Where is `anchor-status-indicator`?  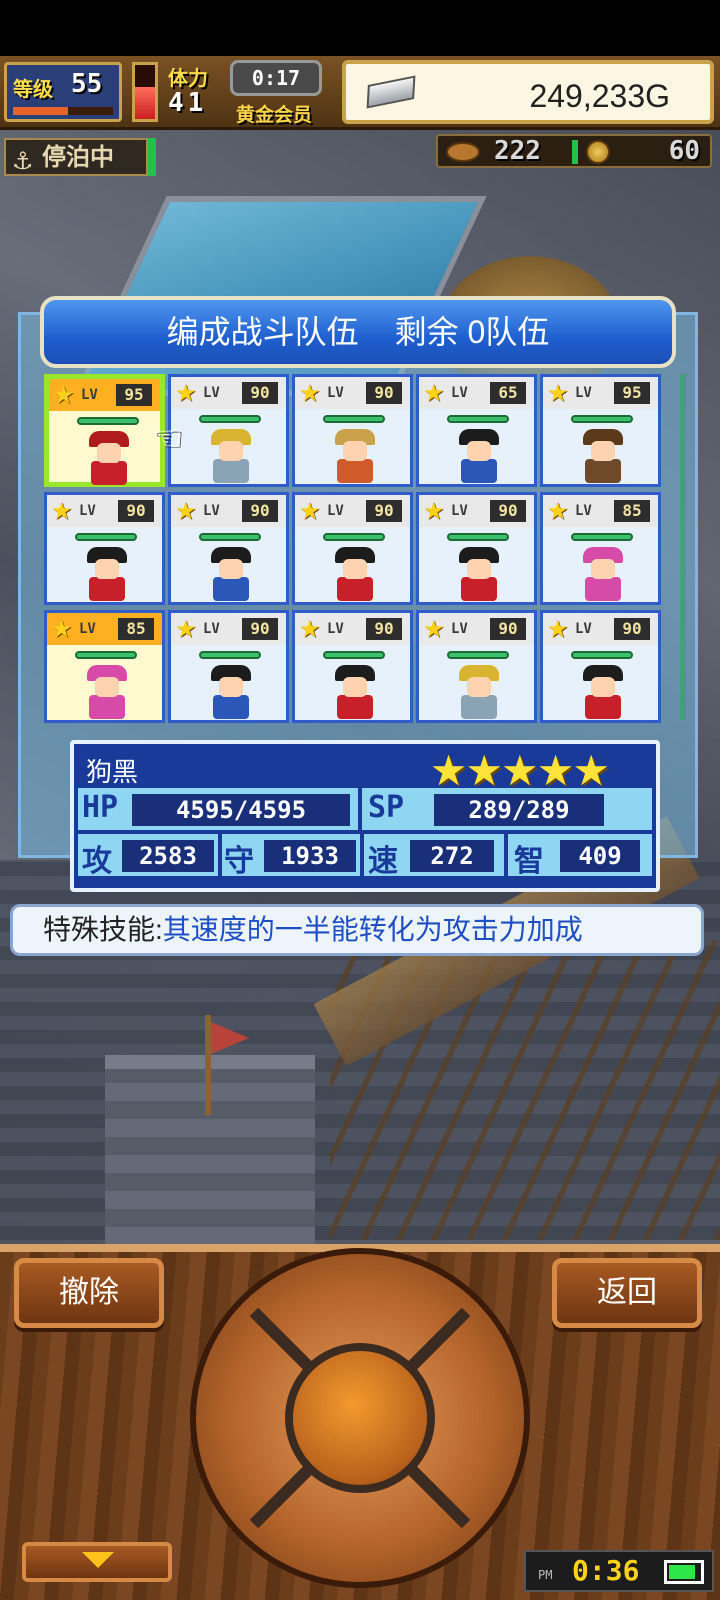
anchor-status-indicator is located at coordinates (152, 157).